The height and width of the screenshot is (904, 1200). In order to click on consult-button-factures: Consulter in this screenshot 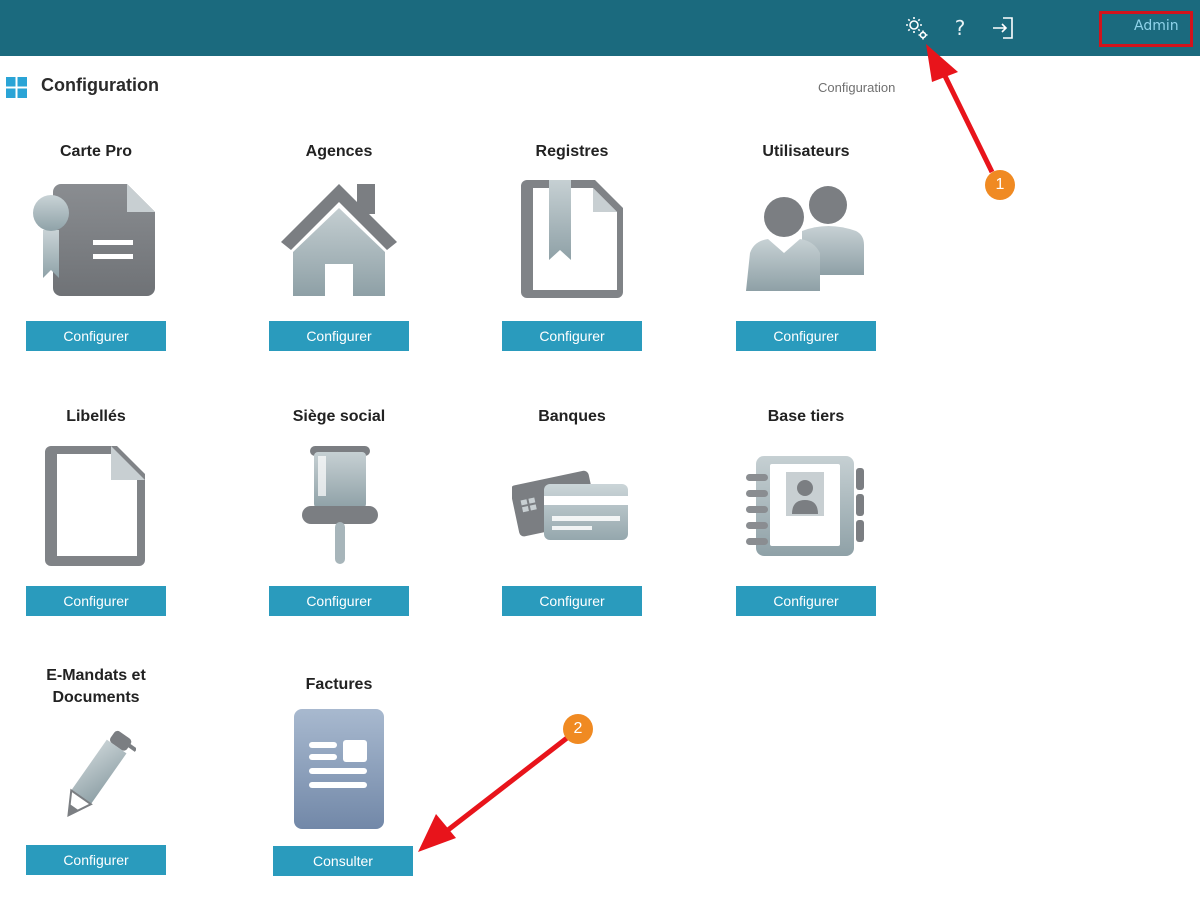, I will do `click(343, 861)`.